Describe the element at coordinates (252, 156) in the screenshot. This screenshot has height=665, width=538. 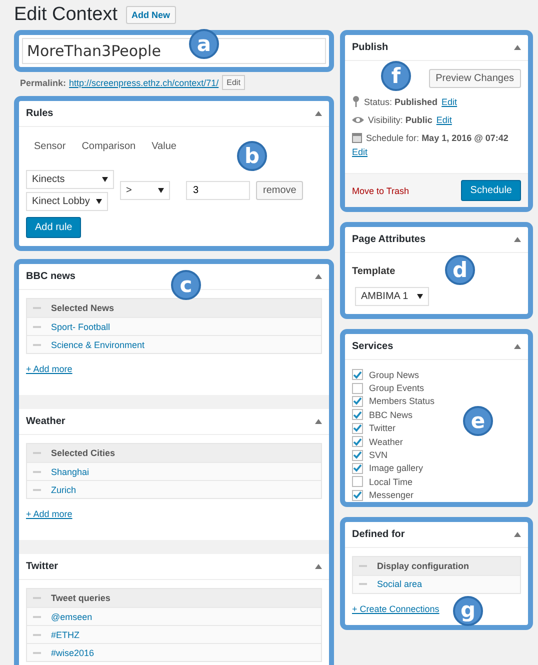
I see `callout-marker: b` at that location.